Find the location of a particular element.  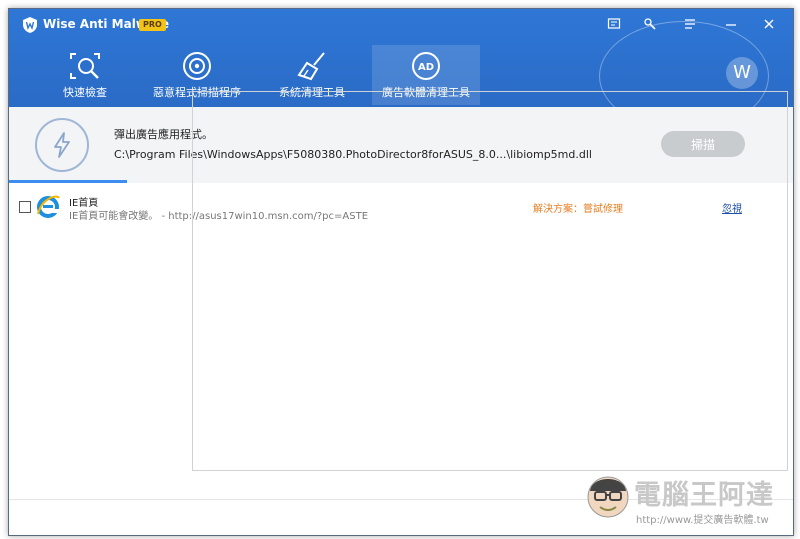

tab-malware-scan: 惡意程式掃描程序 is located at coordinates (197, 75).